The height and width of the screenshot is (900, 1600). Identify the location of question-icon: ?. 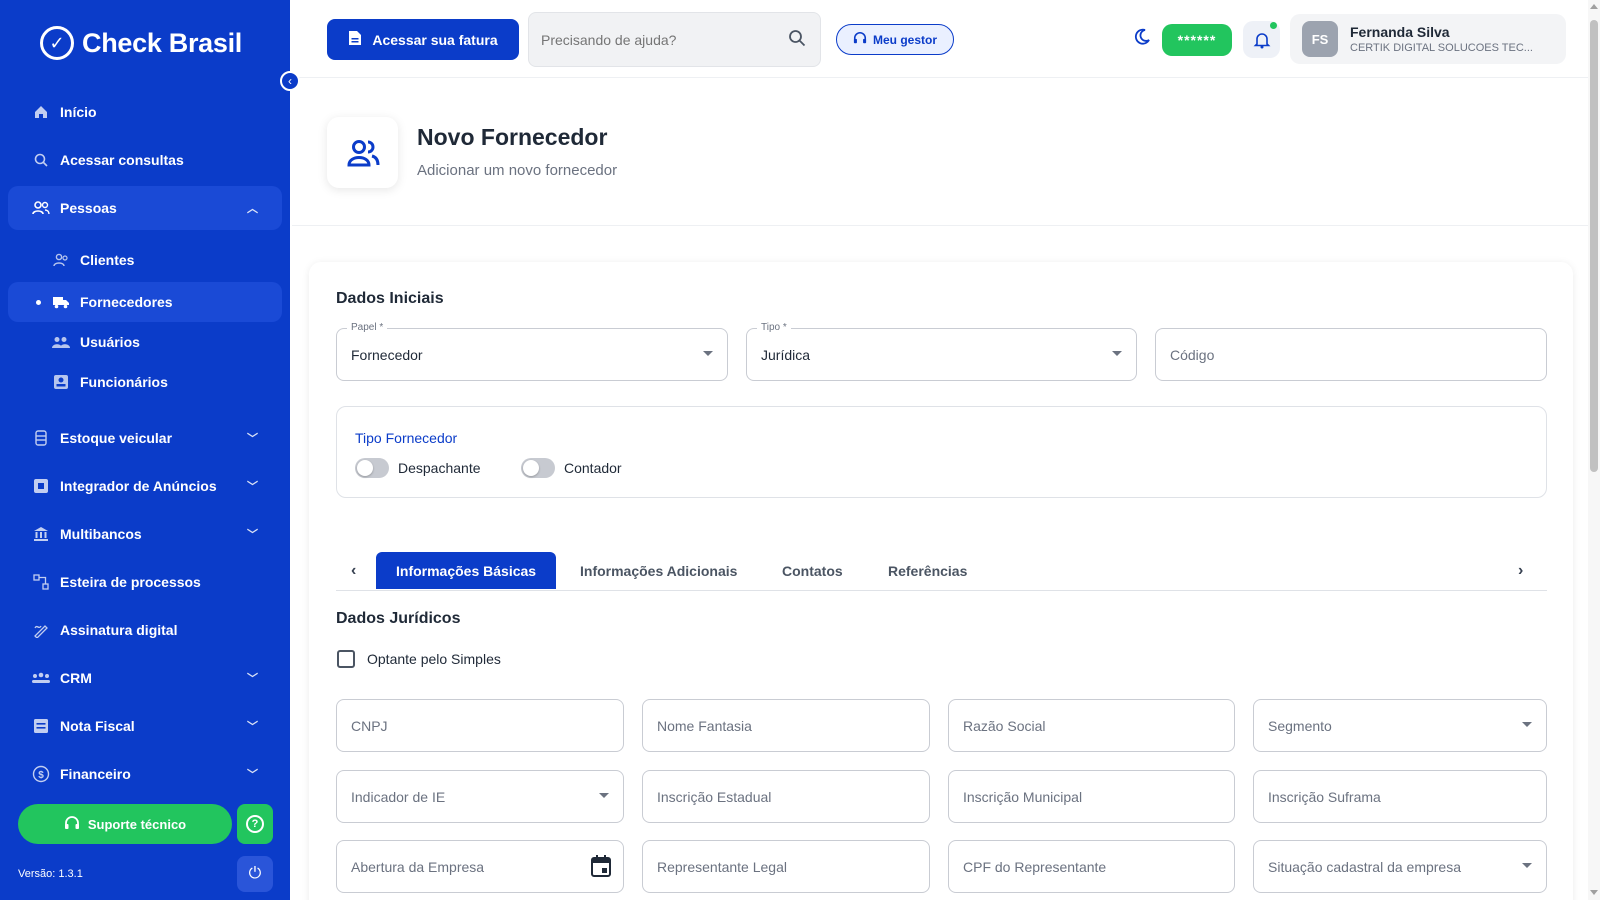
(255, 824).